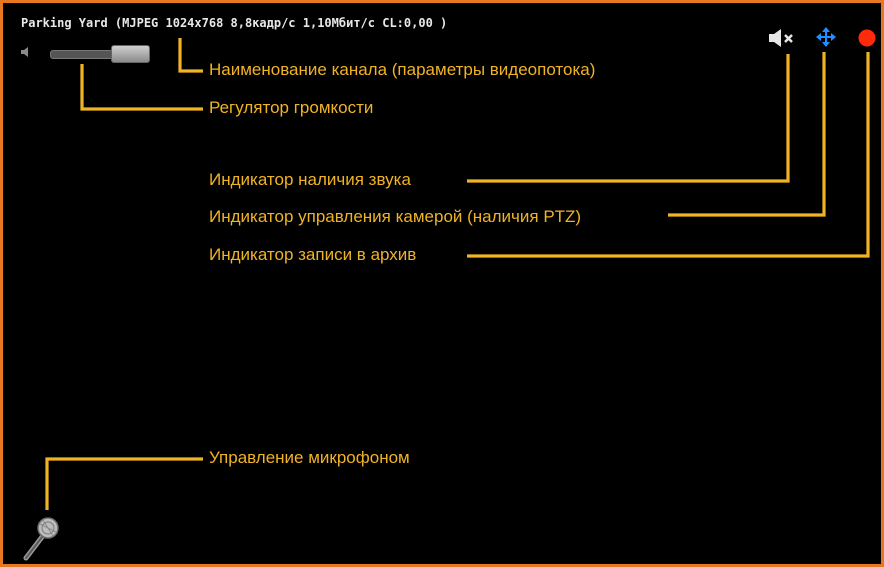 This screenshot has height=567, width=884. Describe the element at coordinates (309, 457) in the screenshot. I see `annotation-microphone-control: Управление микрофоном` at that location.